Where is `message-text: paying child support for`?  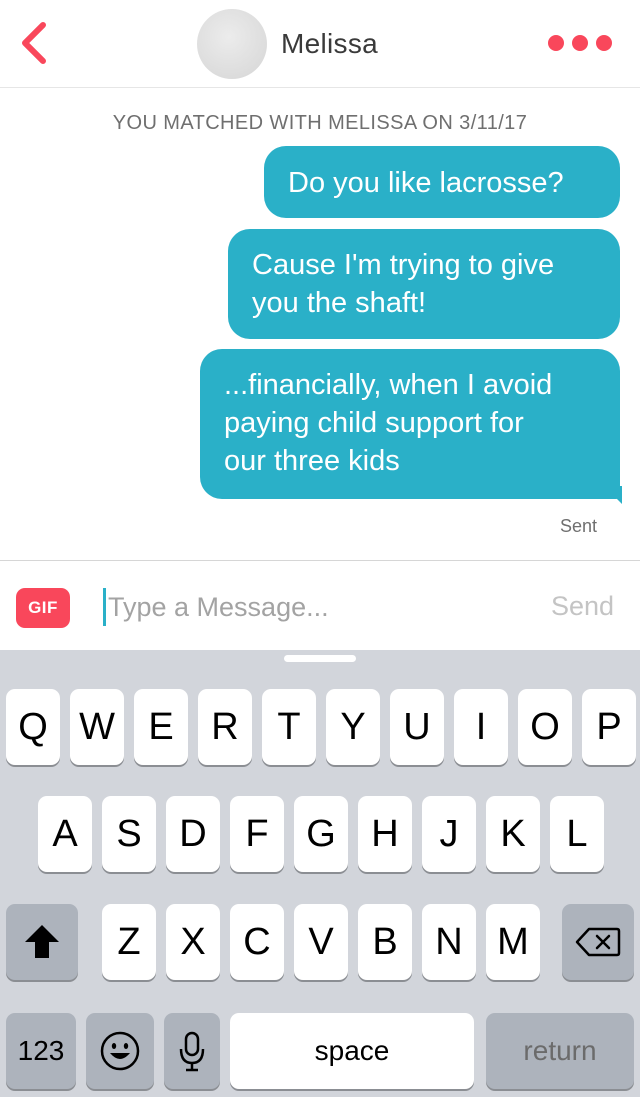
message-text: paying child support for is located at coordinates (374, 423).